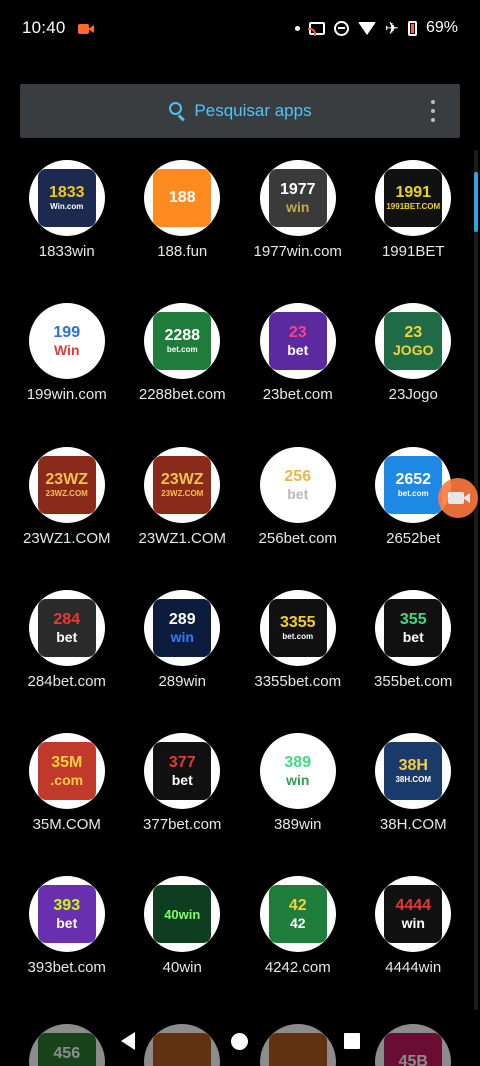  I want to click on search-apps-bar: Pesquisar apps, so click(240, 111).